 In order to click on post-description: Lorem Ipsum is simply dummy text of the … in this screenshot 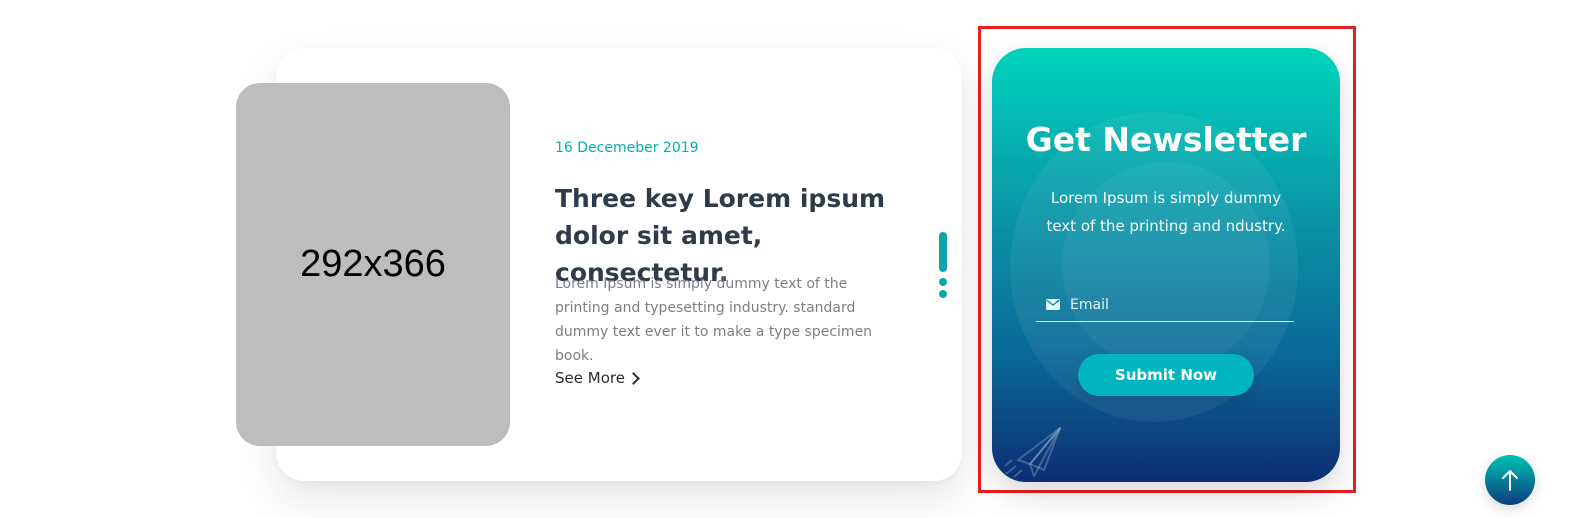, I will do `click(714, 320)`.